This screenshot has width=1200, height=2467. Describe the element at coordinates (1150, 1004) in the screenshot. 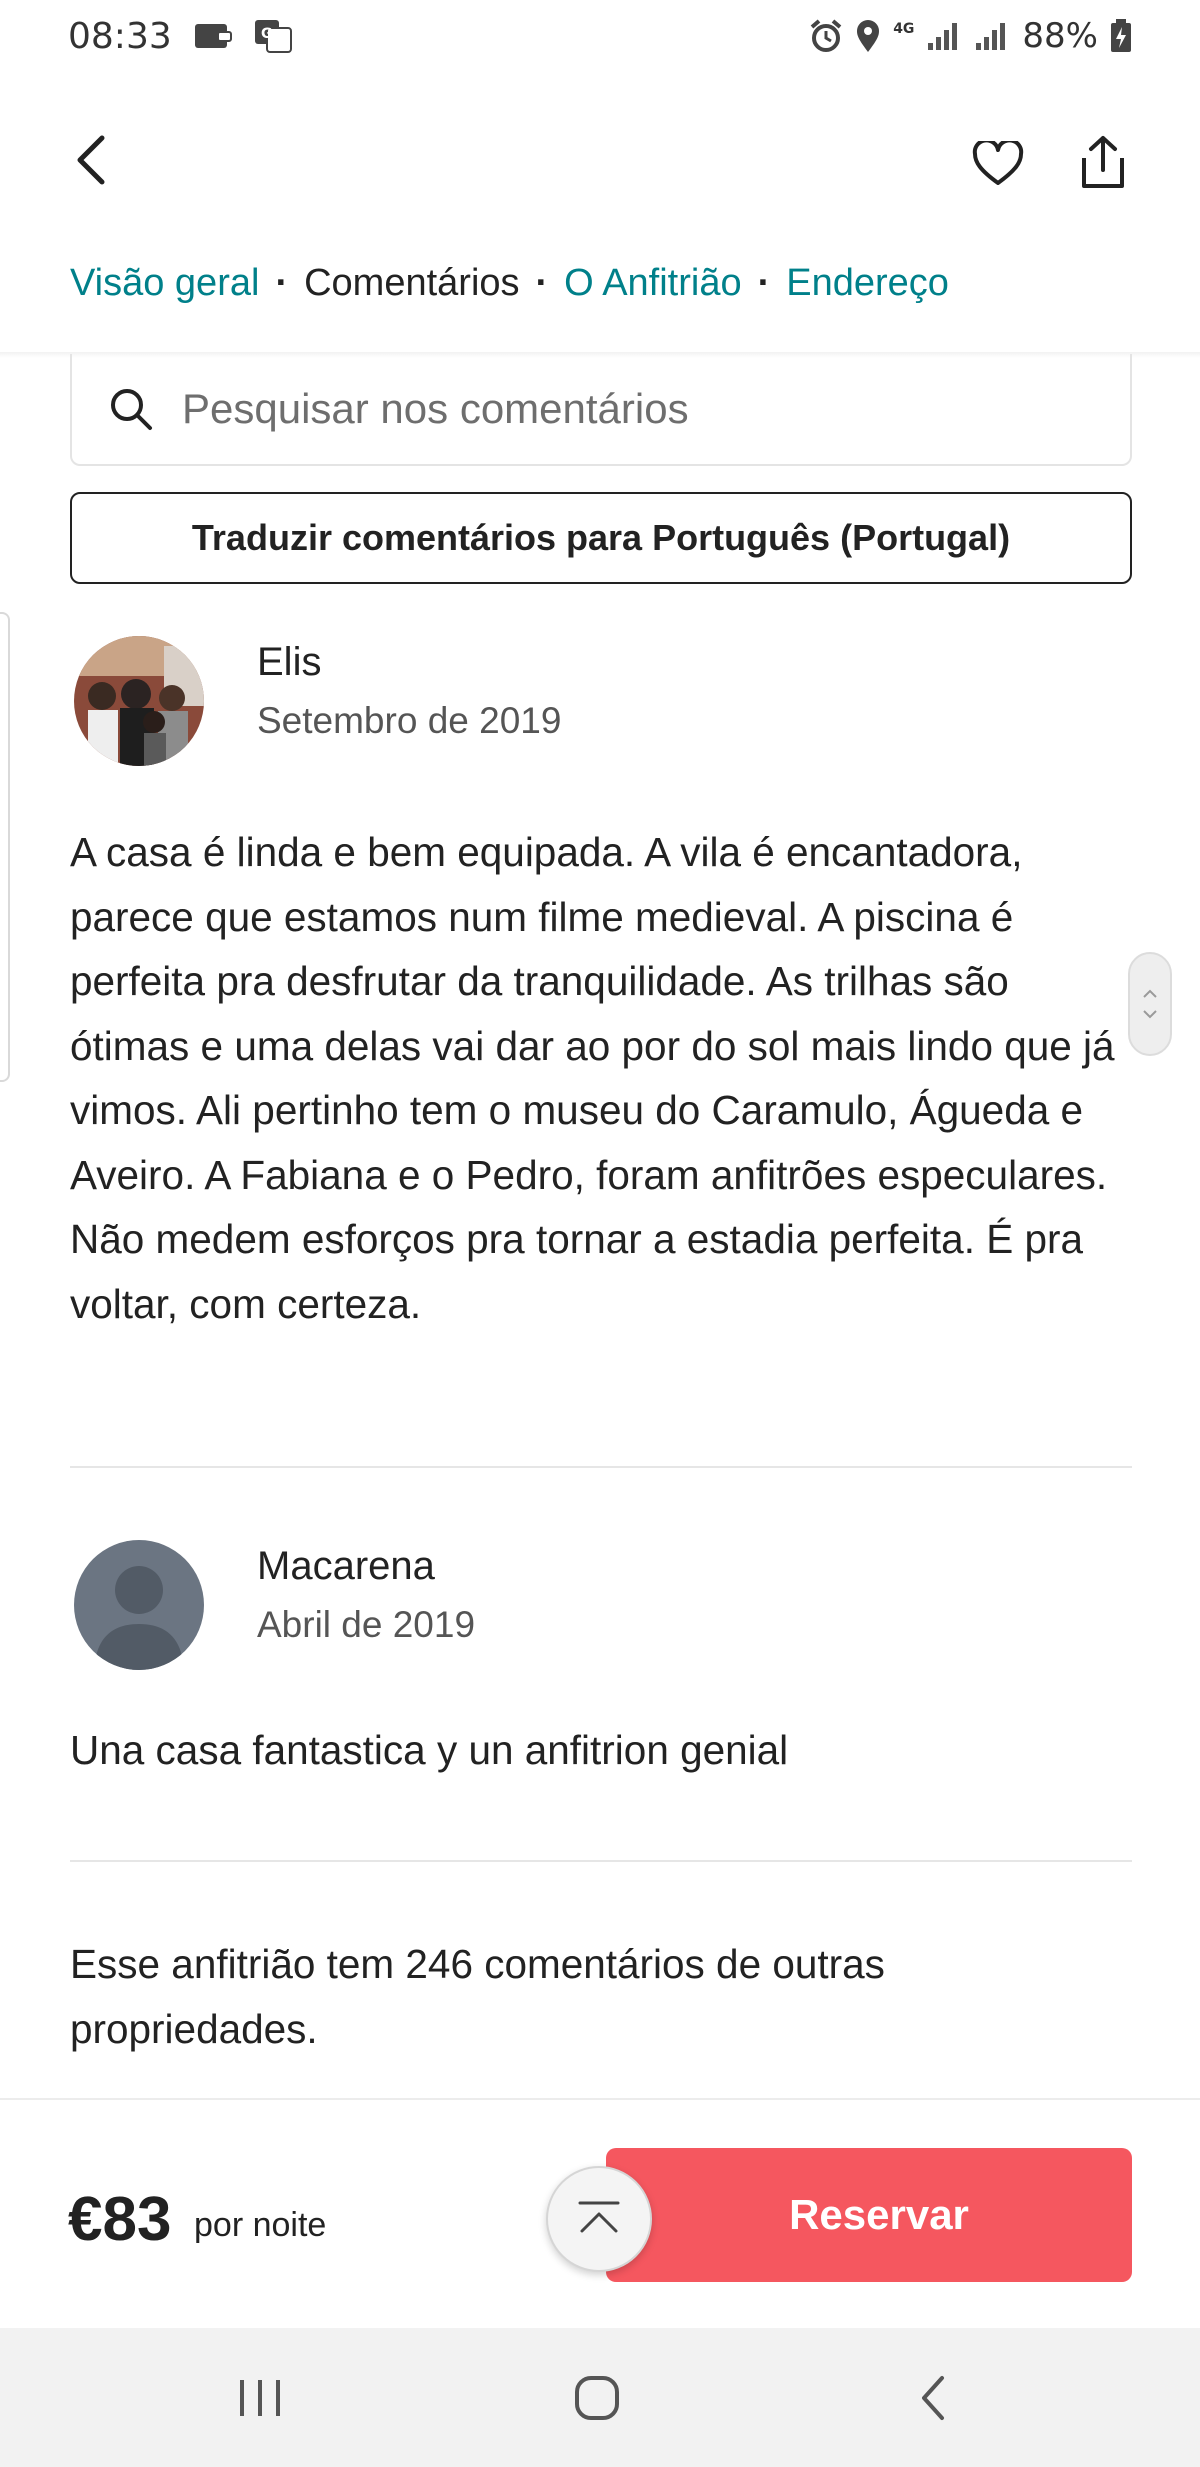

I see `scroll-handle` at that location.